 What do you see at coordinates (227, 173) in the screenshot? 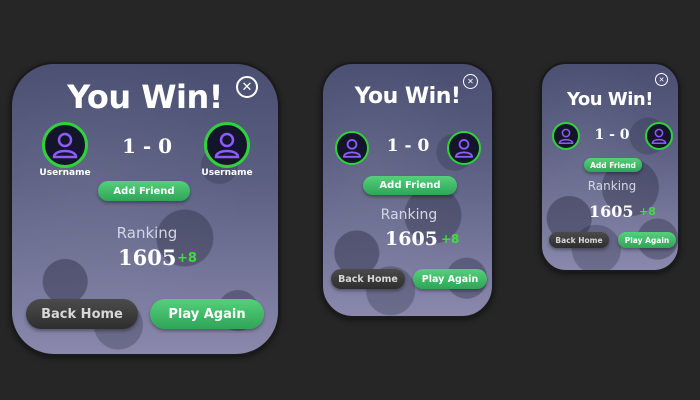
I see `player-right-username: Username` at bounding box center [227, 173].